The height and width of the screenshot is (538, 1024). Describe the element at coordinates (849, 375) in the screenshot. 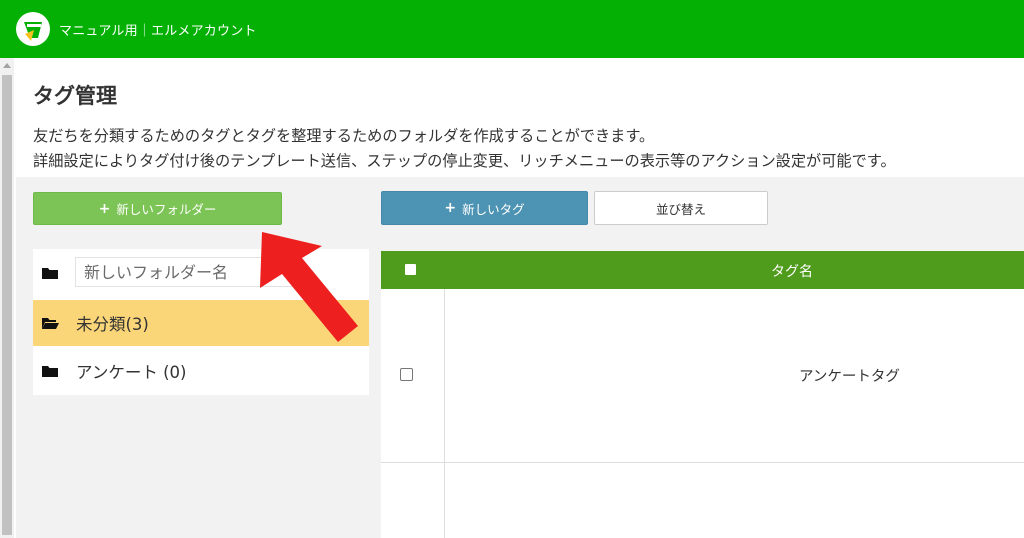

I see `tag-name-cell: アンケートタグ` at that location.